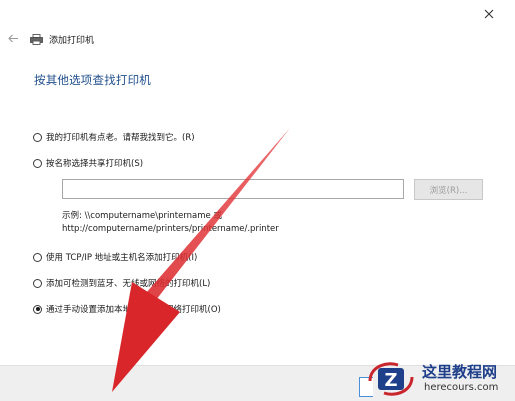  What do you see at coordinates (461, 387) in the screenshot?
I see `watermark-url: herecours.com` at bounding box center [461, 387].